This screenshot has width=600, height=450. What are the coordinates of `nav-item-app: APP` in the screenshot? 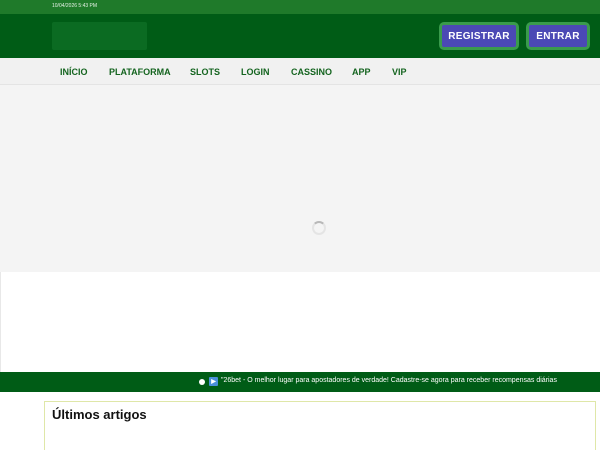 It's located at (361, 72).